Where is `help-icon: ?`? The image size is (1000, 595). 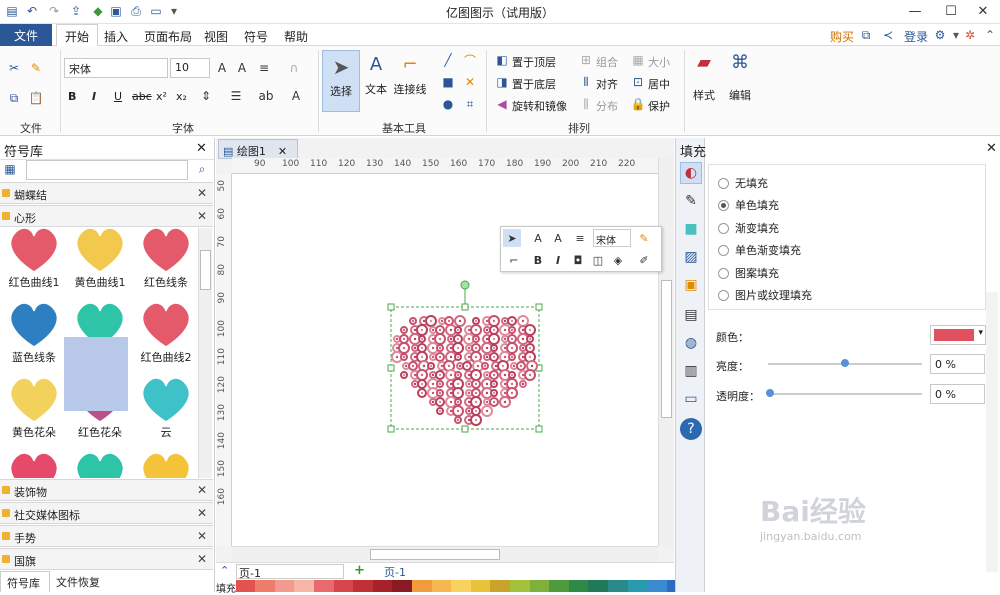 help-icon: ? is located at coordinates (691, 429).